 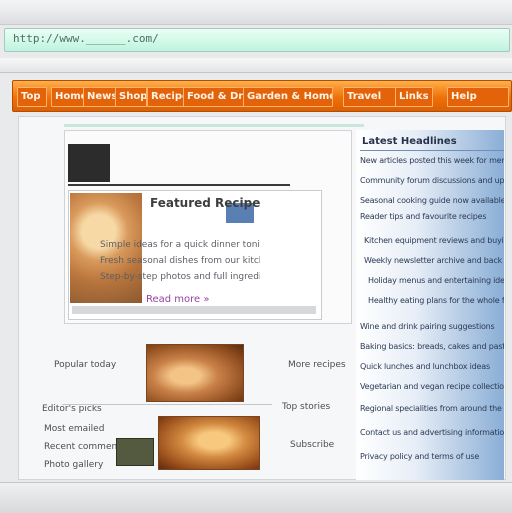 I want to click on lower-link: Most emailed, so click(x=74, y=429).